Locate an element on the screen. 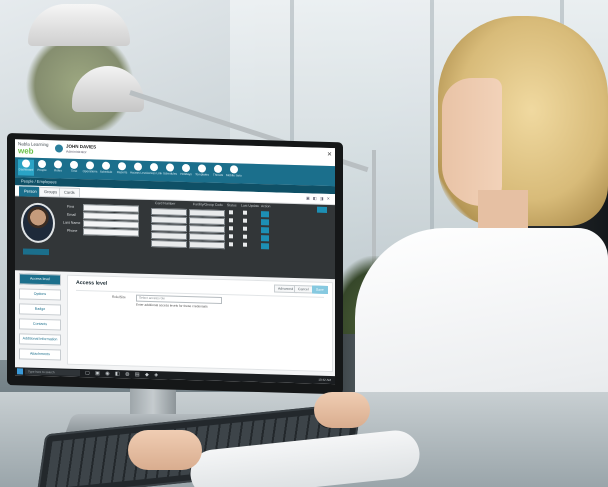  section-nav-item: Badge is located at coordinates (40, 309).